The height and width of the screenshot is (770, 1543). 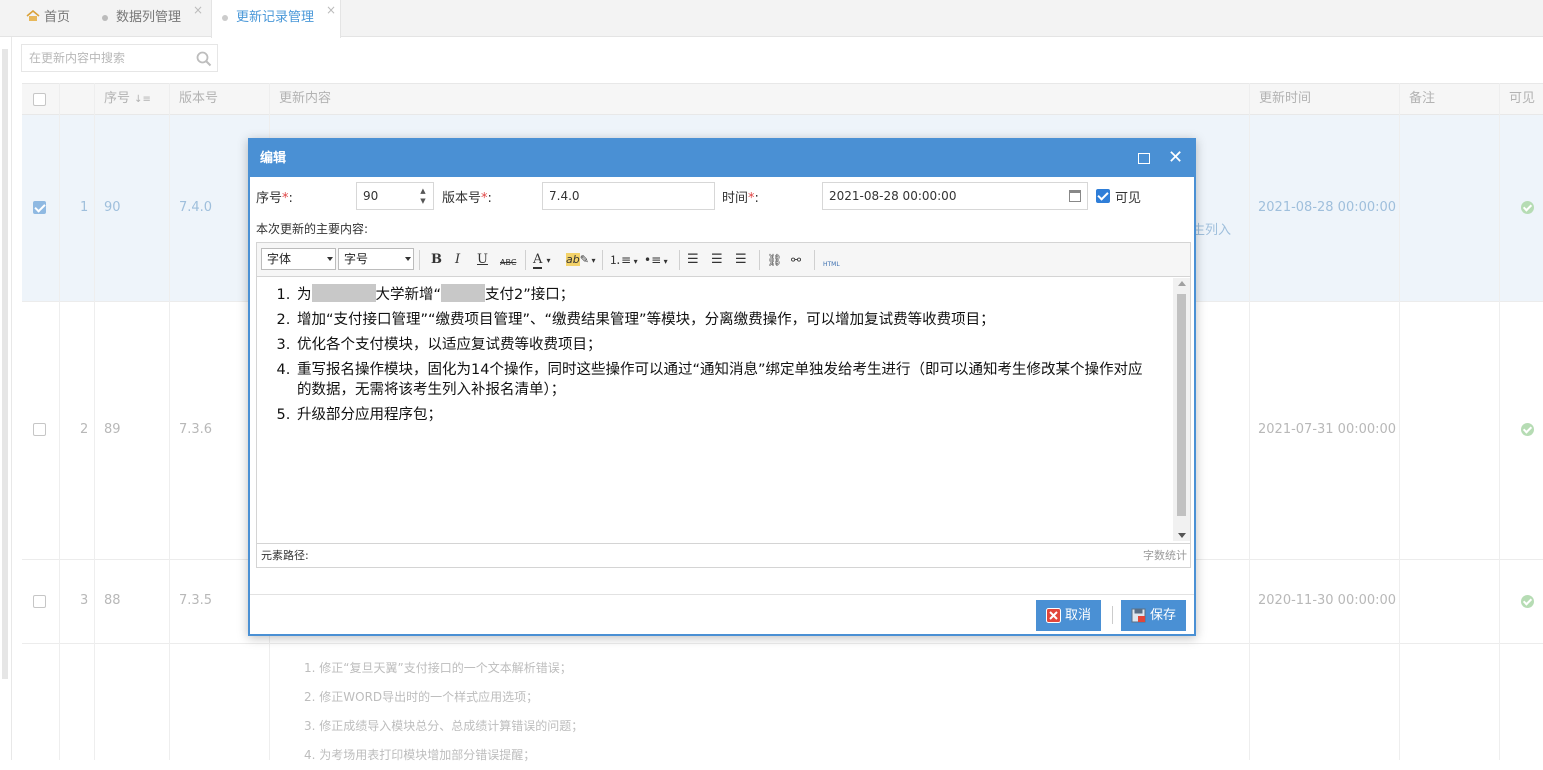 What do you see at coordinates (273, 158) in the screenshot?
I see `dialog-title: 编辑` at bounding box center [273, 158].